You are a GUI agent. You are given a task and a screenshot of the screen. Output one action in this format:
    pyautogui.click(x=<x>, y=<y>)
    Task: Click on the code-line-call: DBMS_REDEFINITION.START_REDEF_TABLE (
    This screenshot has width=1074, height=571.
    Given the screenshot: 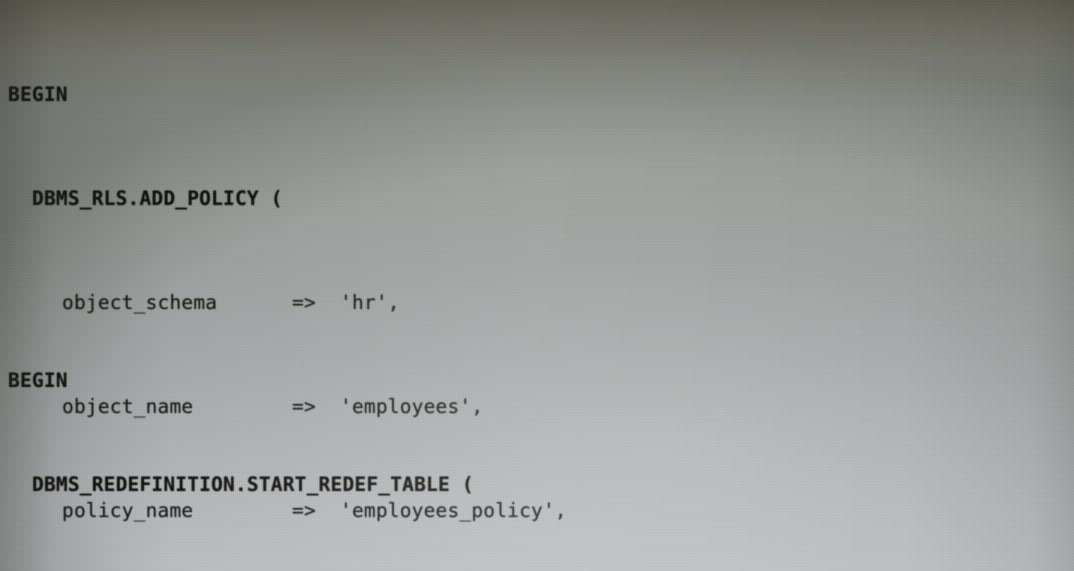 What is the action you would take?
    pyautogui.click(x=537, y=485)
    